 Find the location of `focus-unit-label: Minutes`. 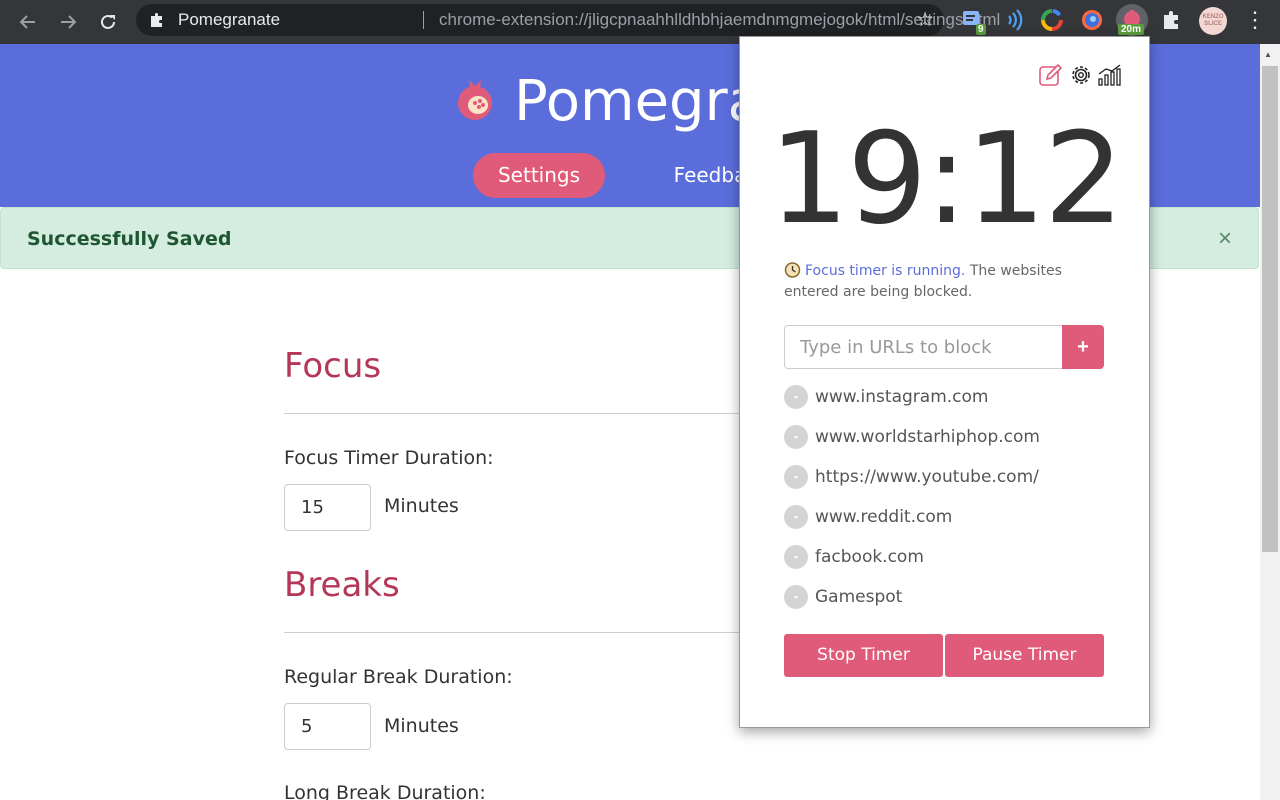

focus-unit-label: Minutes is located at coordinates (421, 506).